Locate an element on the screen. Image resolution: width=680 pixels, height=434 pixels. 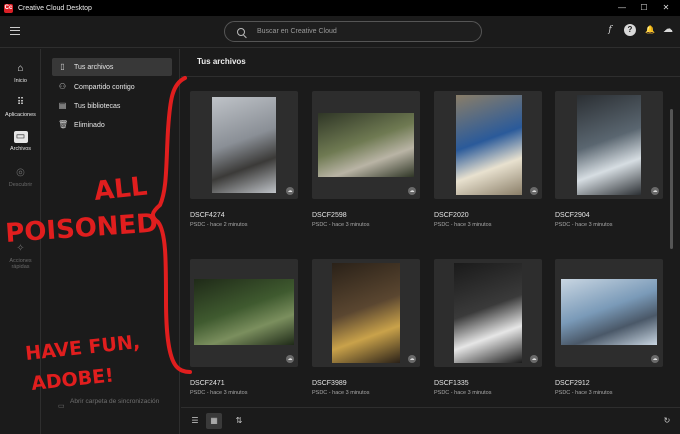
panel-item-shared: ⚇ Compartido contigo is located at coordinates (112, 87).